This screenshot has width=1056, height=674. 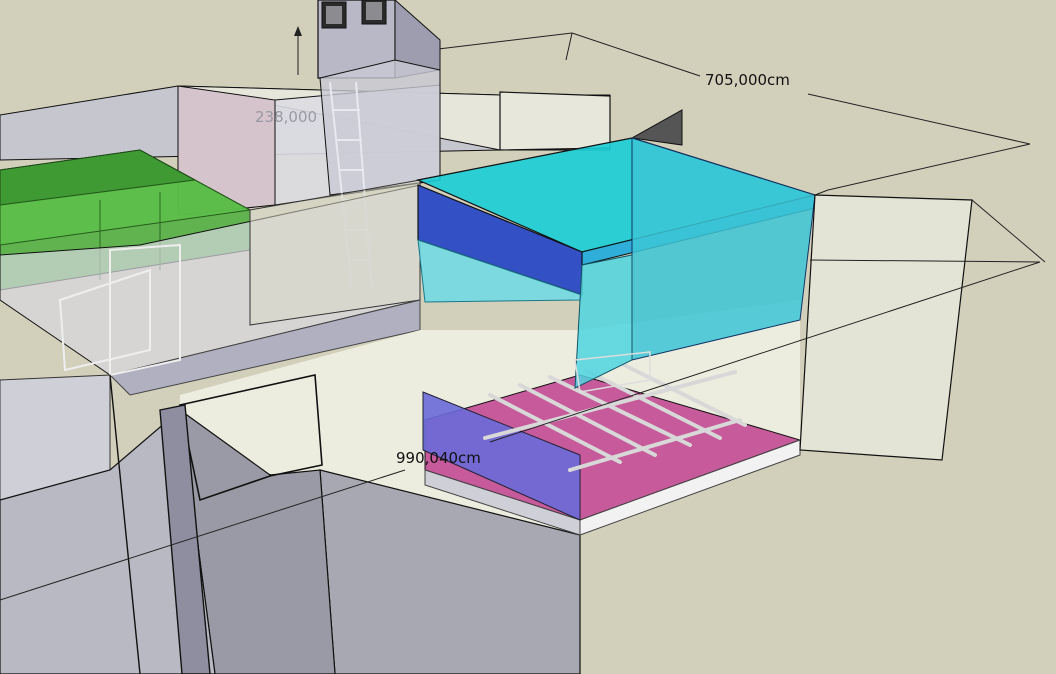 What do you see at coordinates (286, 76) in the screenshot?
I see `height-dimension: 238,000` at bounding box center [286, 76].